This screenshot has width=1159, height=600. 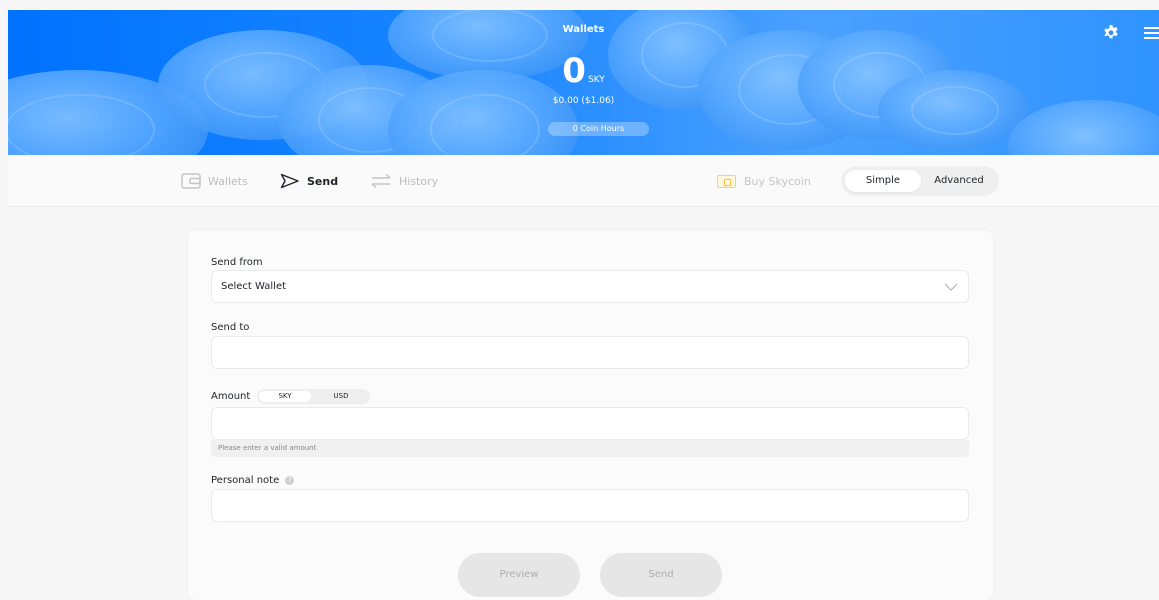 I want to click on send-button: Send, so click(x=661, y=575).